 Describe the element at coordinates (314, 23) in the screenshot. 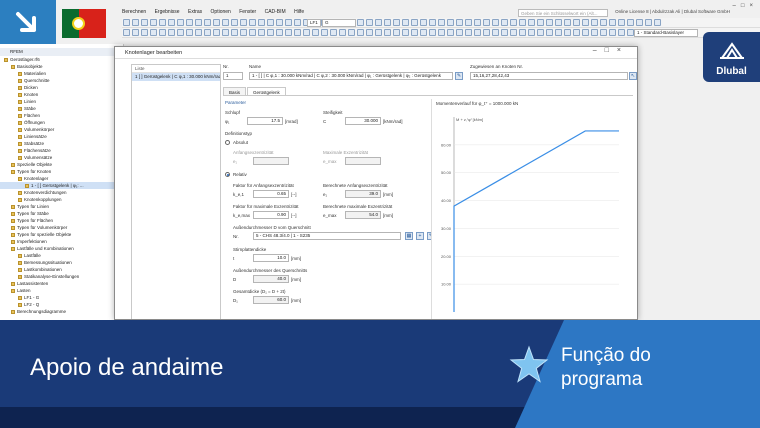

I see `loadcase-combo: LF1` at that location.